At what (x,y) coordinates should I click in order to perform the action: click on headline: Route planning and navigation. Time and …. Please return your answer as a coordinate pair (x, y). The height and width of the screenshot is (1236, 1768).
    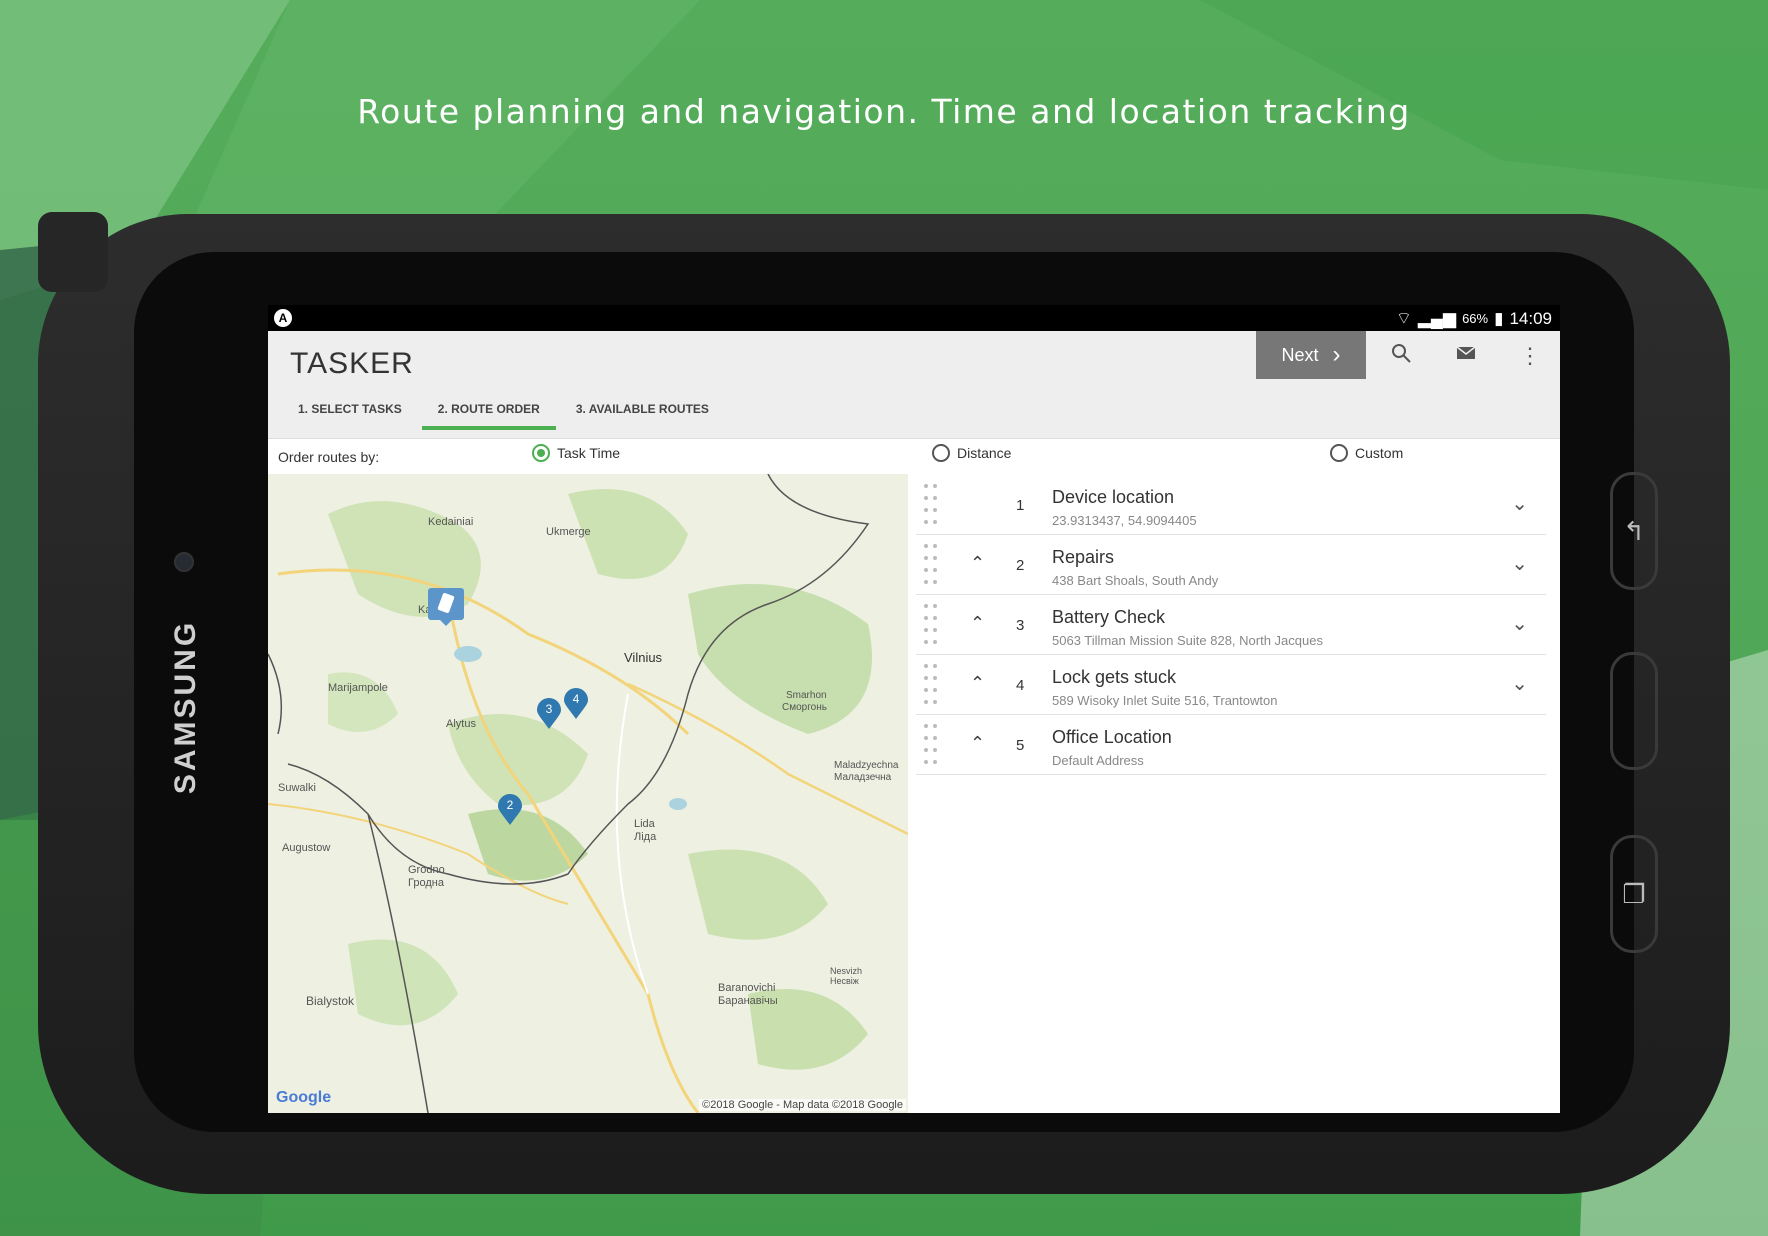
    Looking at the image, I should click on (884, 111).